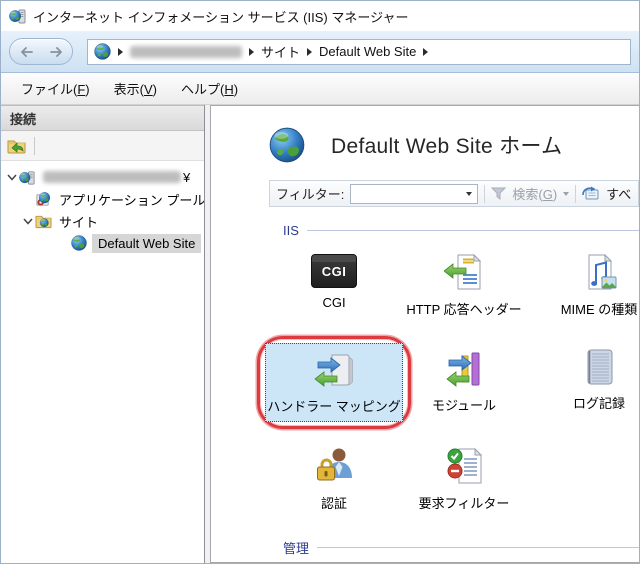  What do you see at coordinates (527, 194) in the screenshot?
I see `search-text: 検索(` at bounding box center [527, 194].